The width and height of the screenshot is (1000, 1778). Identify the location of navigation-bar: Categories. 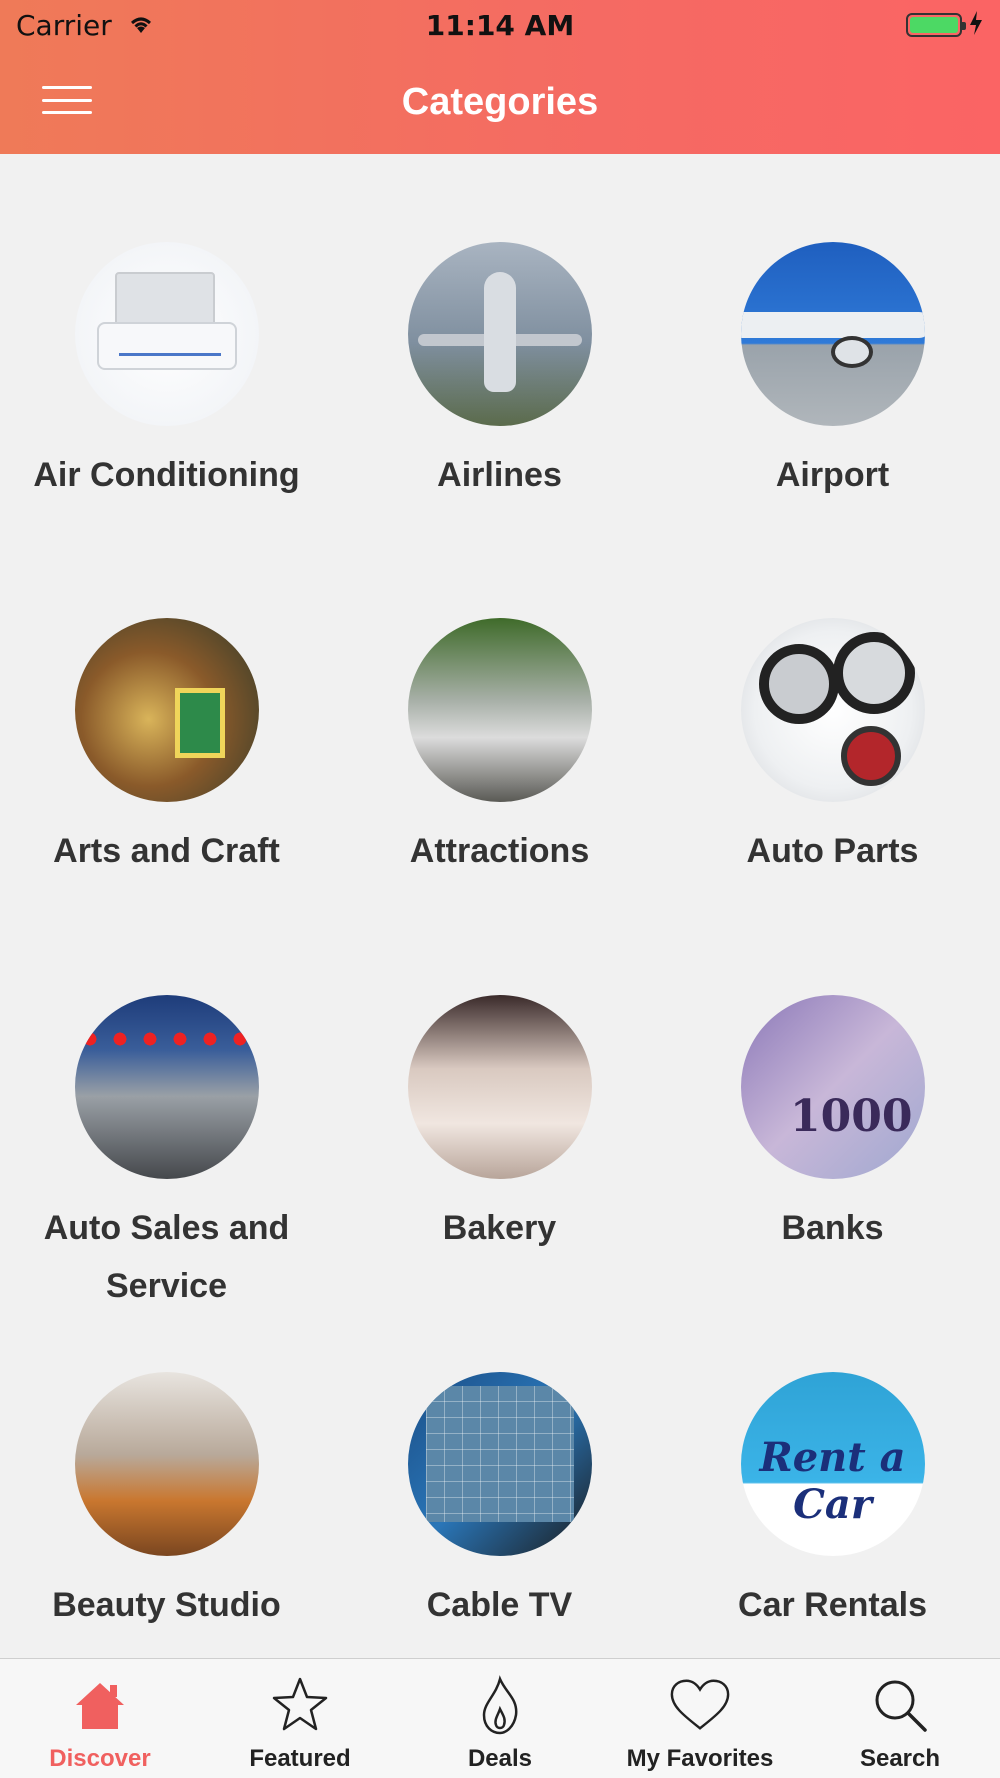
(500, 102).